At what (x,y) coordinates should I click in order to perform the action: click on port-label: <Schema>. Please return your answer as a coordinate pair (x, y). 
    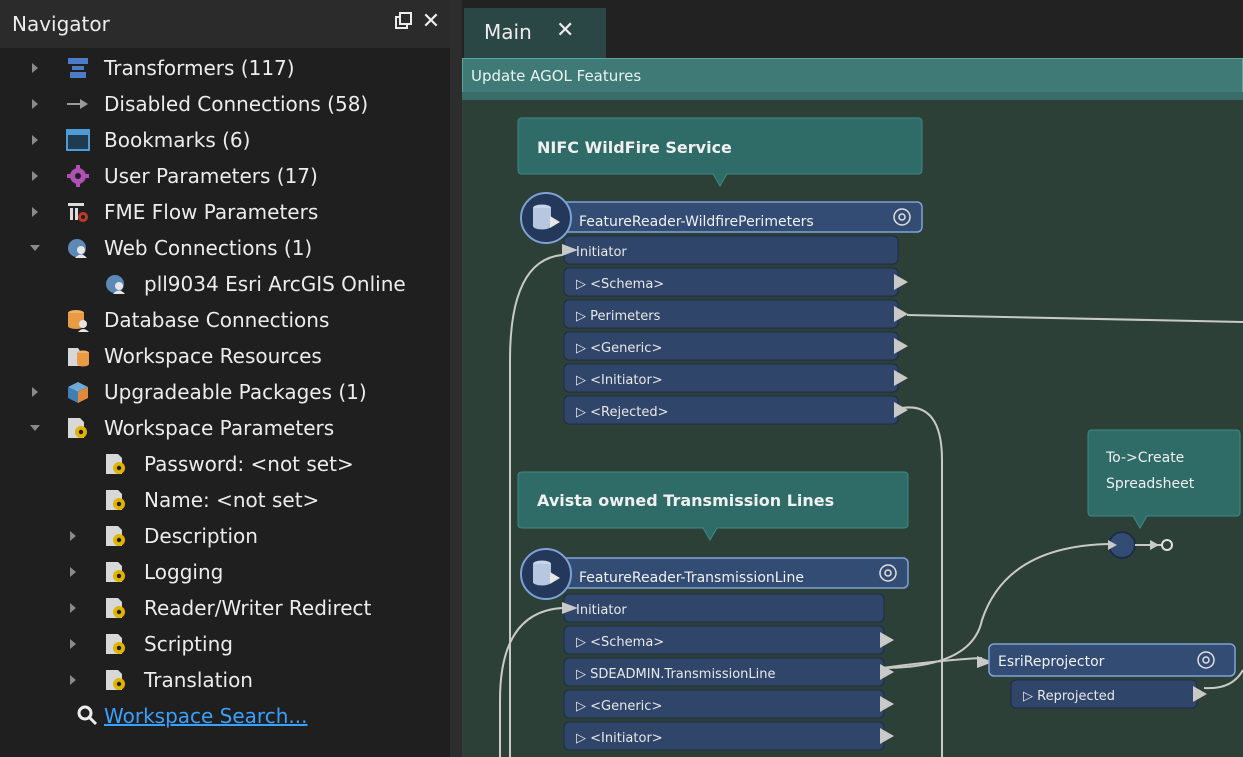
    Looking at the image, I should click on (627, 642).